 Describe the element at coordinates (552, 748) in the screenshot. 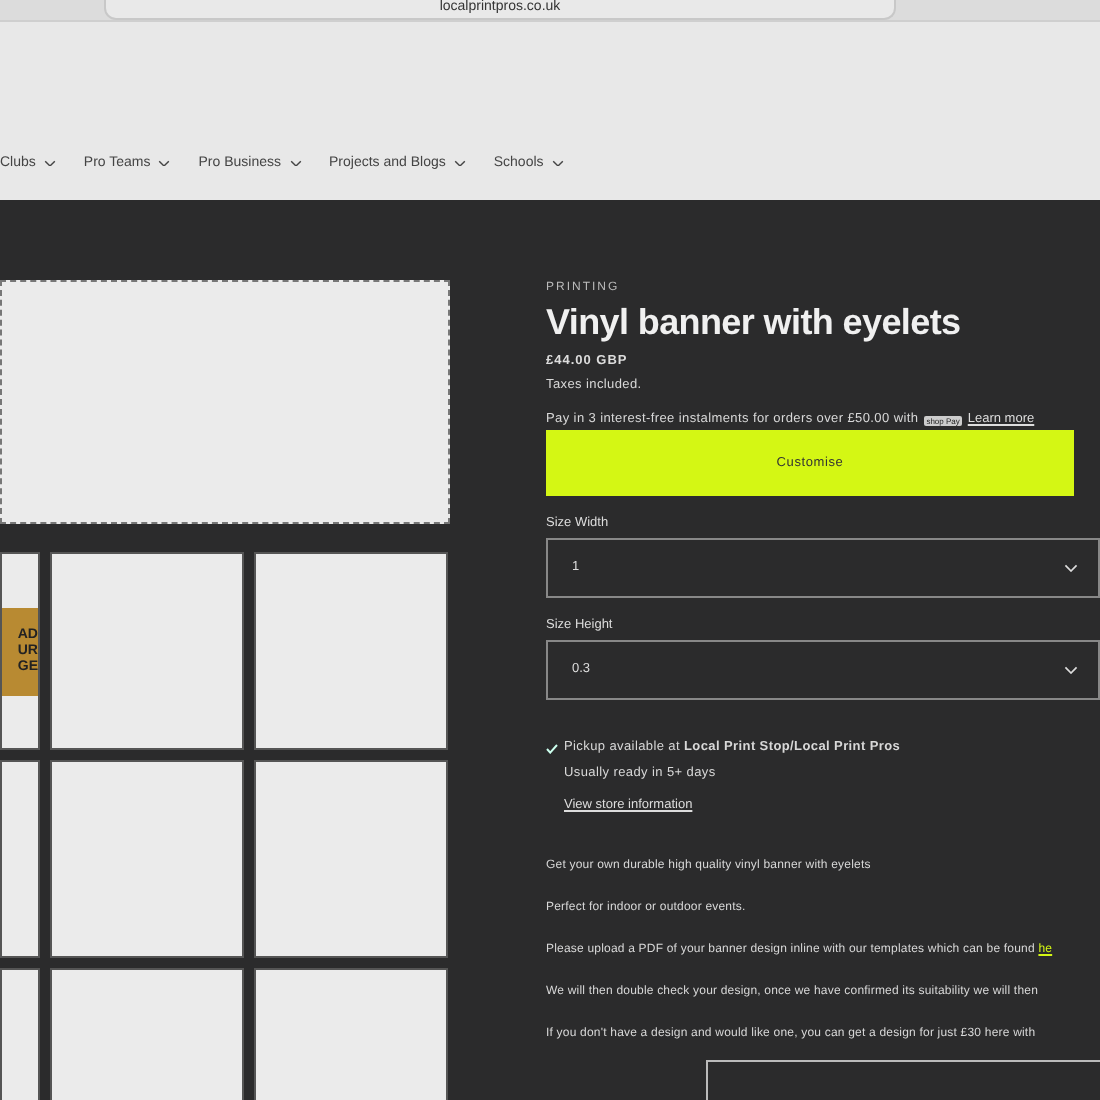

I see `check-icon` at that location.